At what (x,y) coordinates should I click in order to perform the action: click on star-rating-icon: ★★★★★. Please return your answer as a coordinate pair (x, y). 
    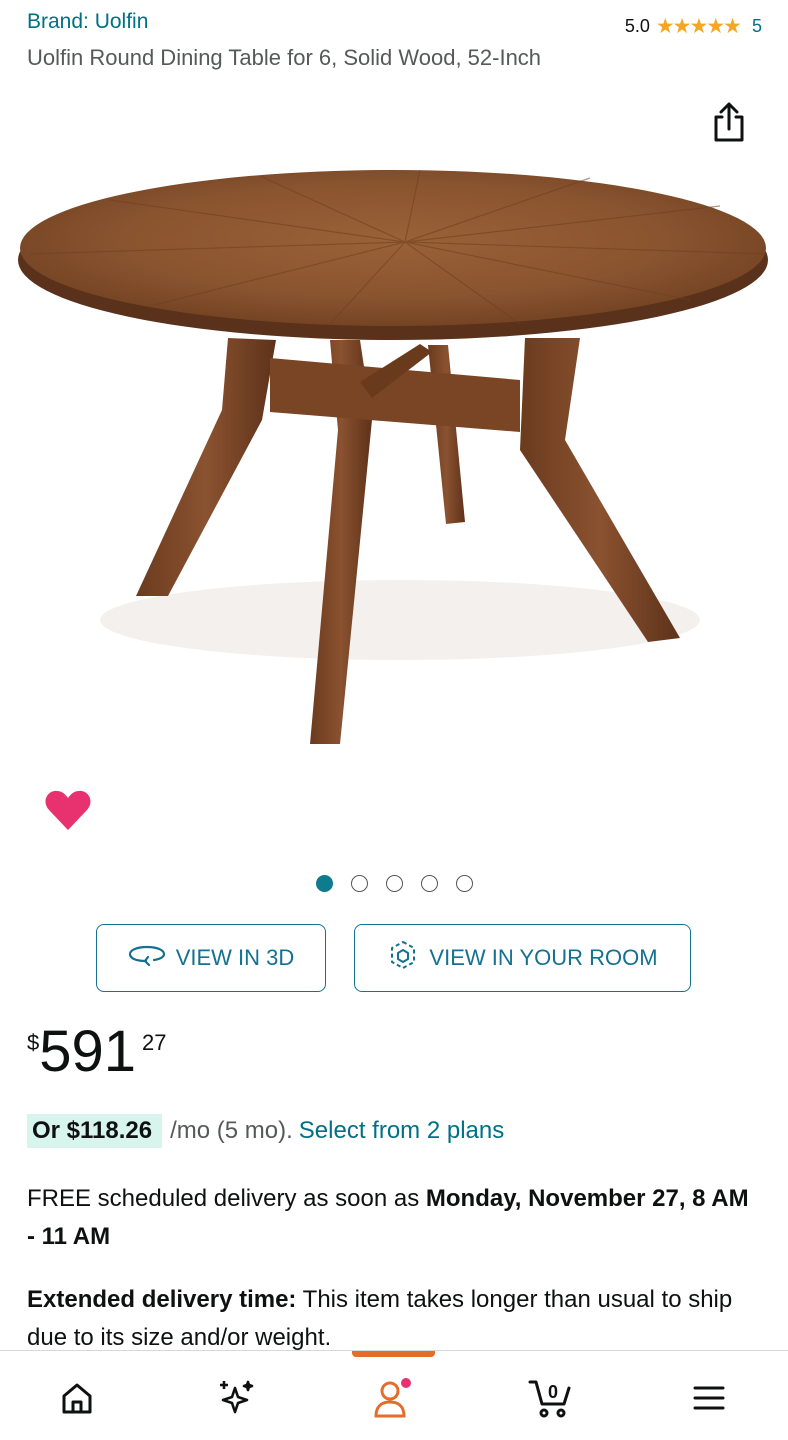
    Looking at the image, I should click on (698, 26).